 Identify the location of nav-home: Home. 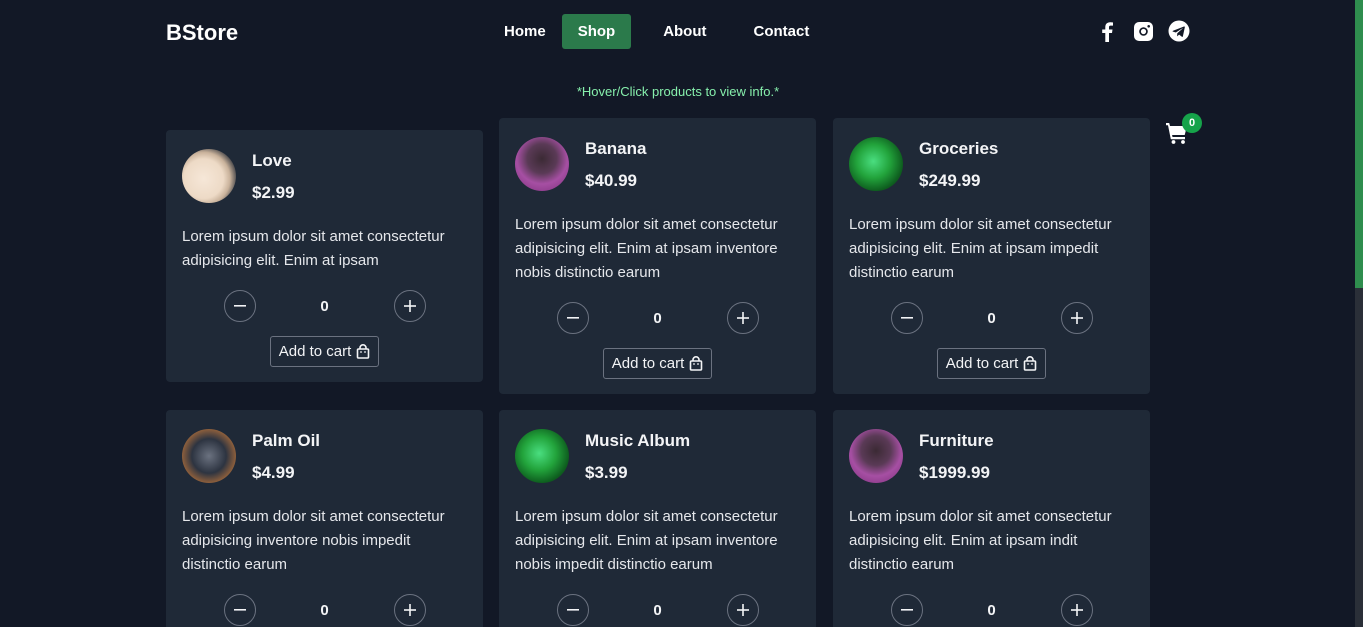
(525, 31).